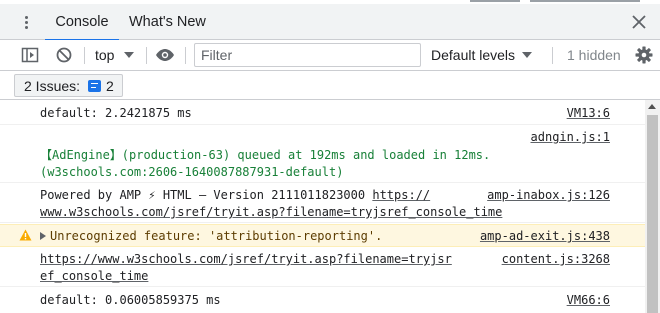 This screenshot has height=313, width=660. Describe the element at coordinates (25, 235) in the screenshot. I see `warning-triangle-icon` at that location.